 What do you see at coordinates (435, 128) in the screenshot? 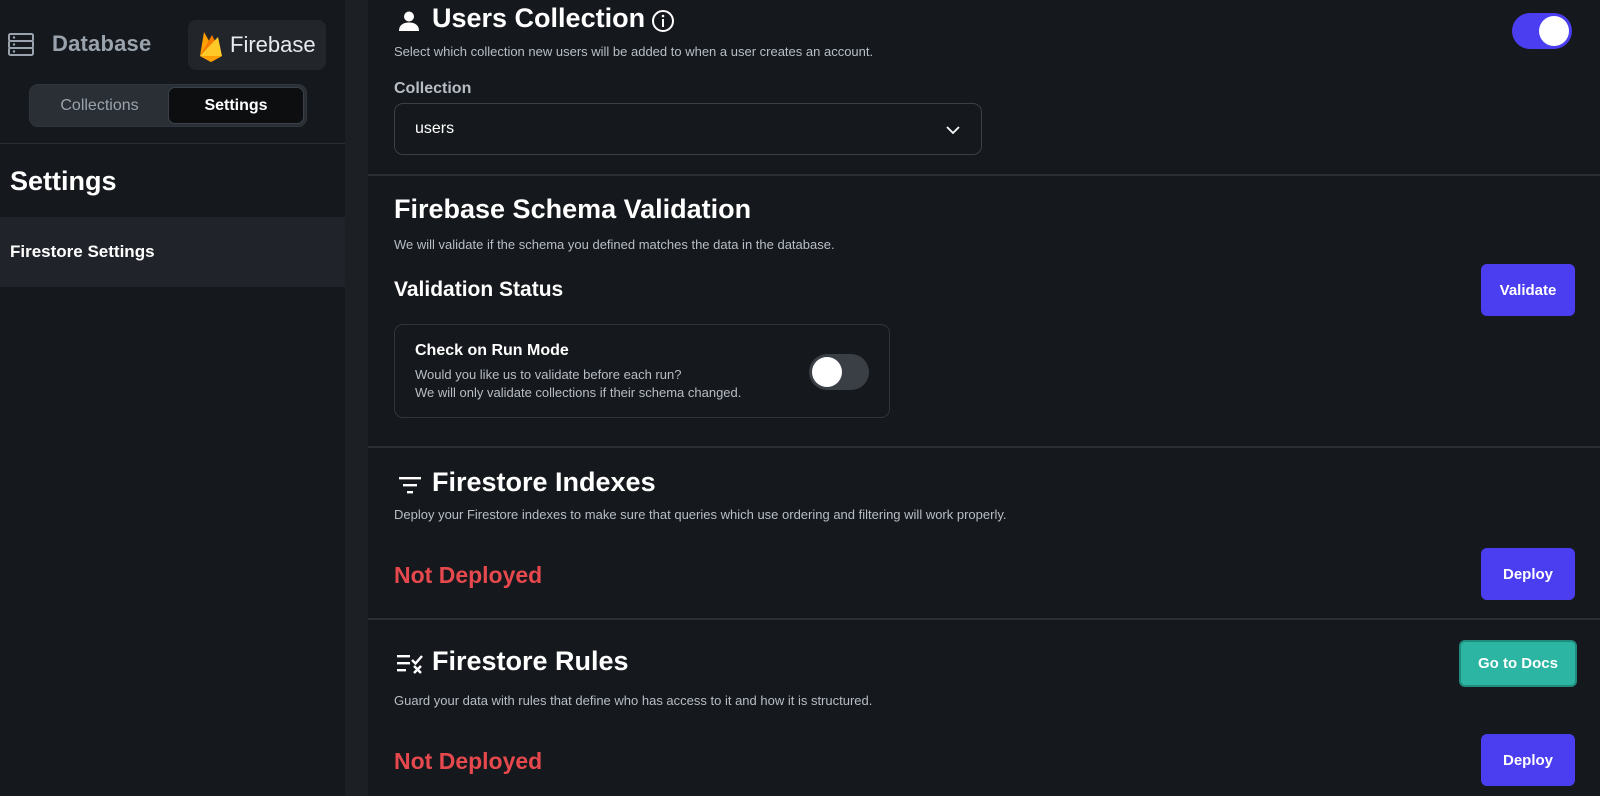
I see `collection-select-value: users` at bounding box center [435, 128].